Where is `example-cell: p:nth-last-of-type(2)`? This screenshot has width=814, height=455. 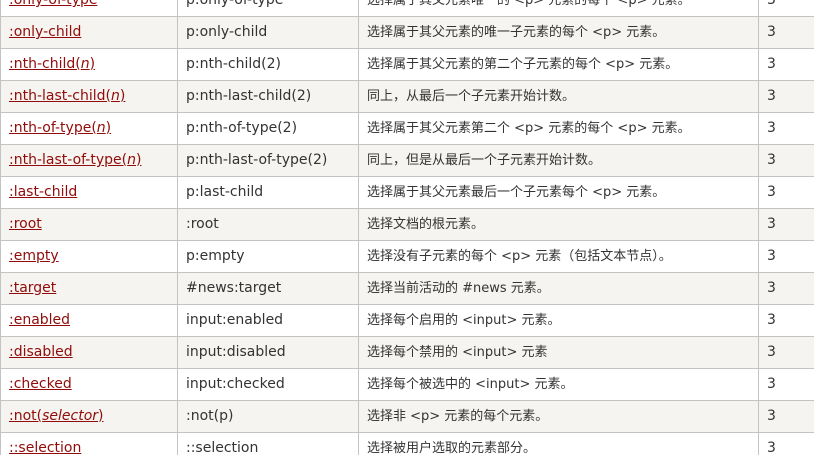 example-cell: p:nth-last-of-type(2) is located at coordinates (268, 160).